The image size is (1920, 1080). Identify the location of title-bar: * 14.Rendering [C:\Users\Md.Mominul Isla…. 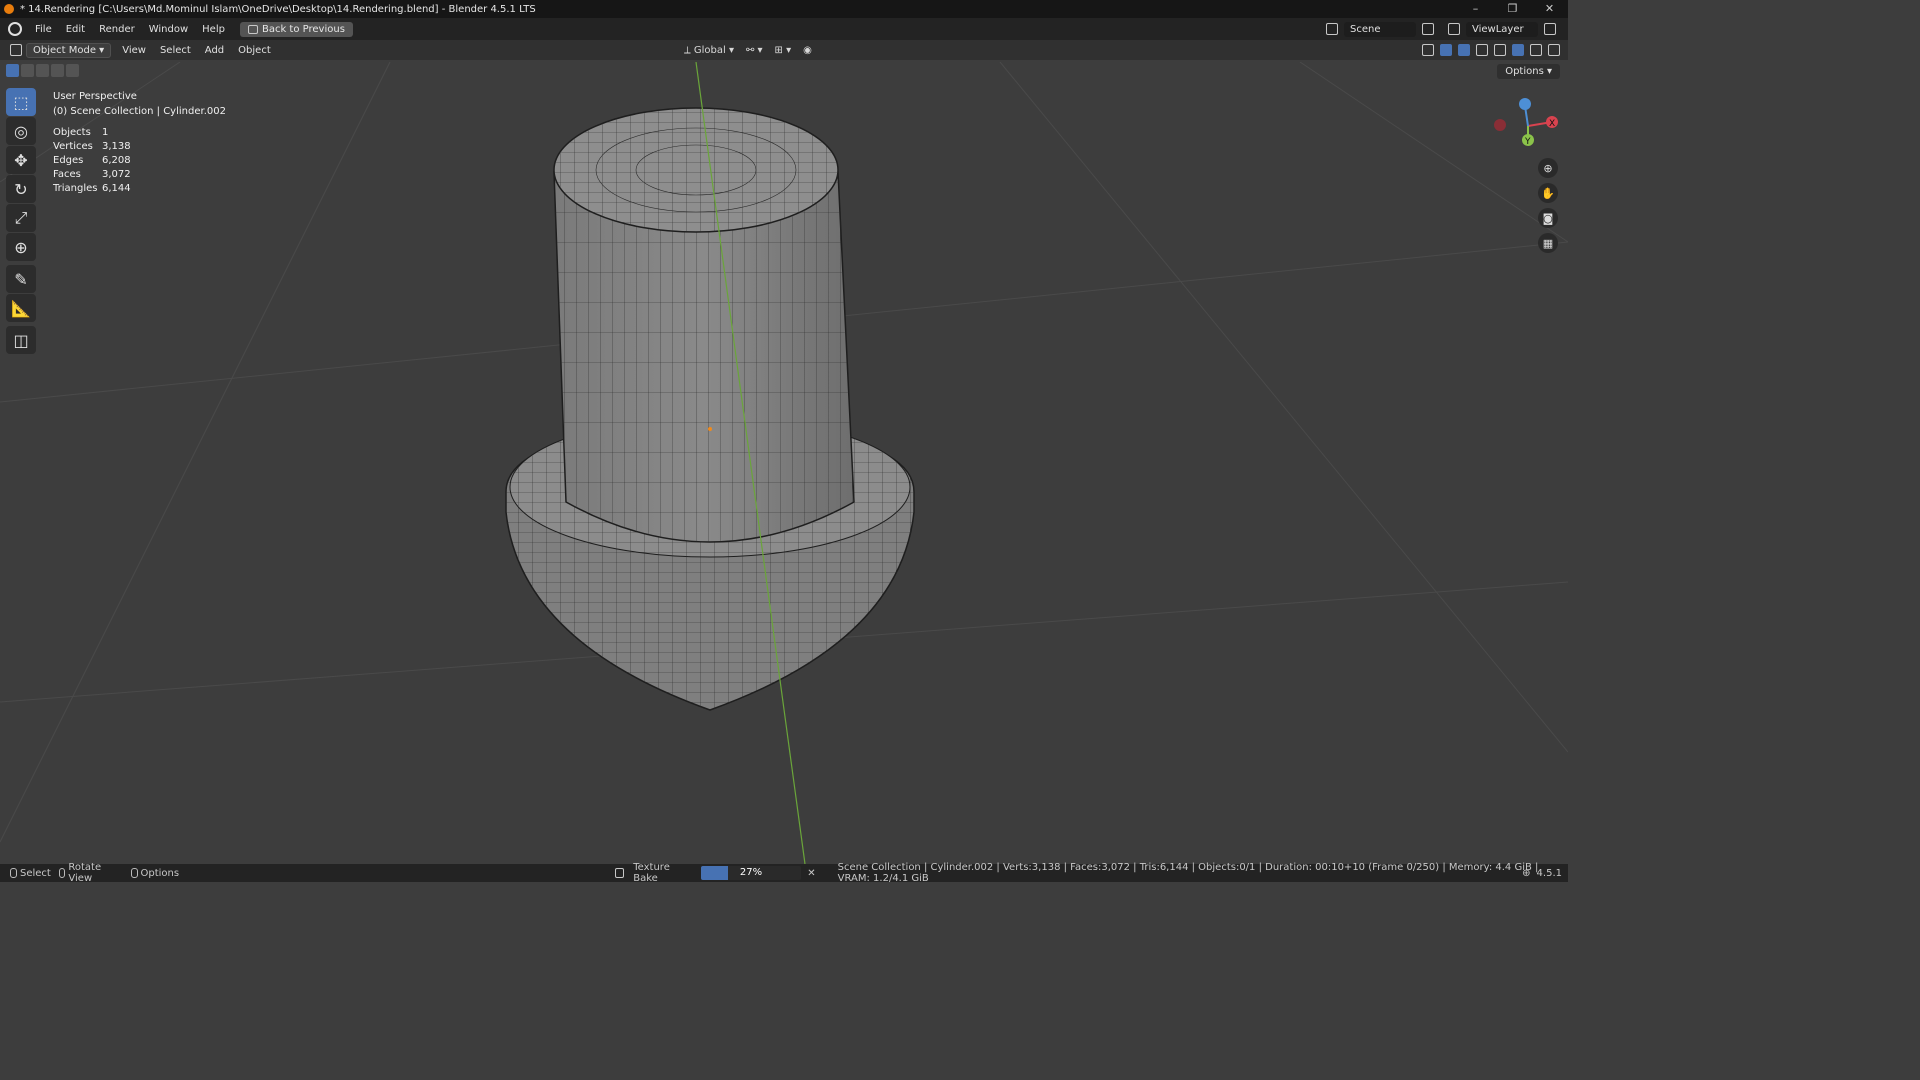
(784, 9).